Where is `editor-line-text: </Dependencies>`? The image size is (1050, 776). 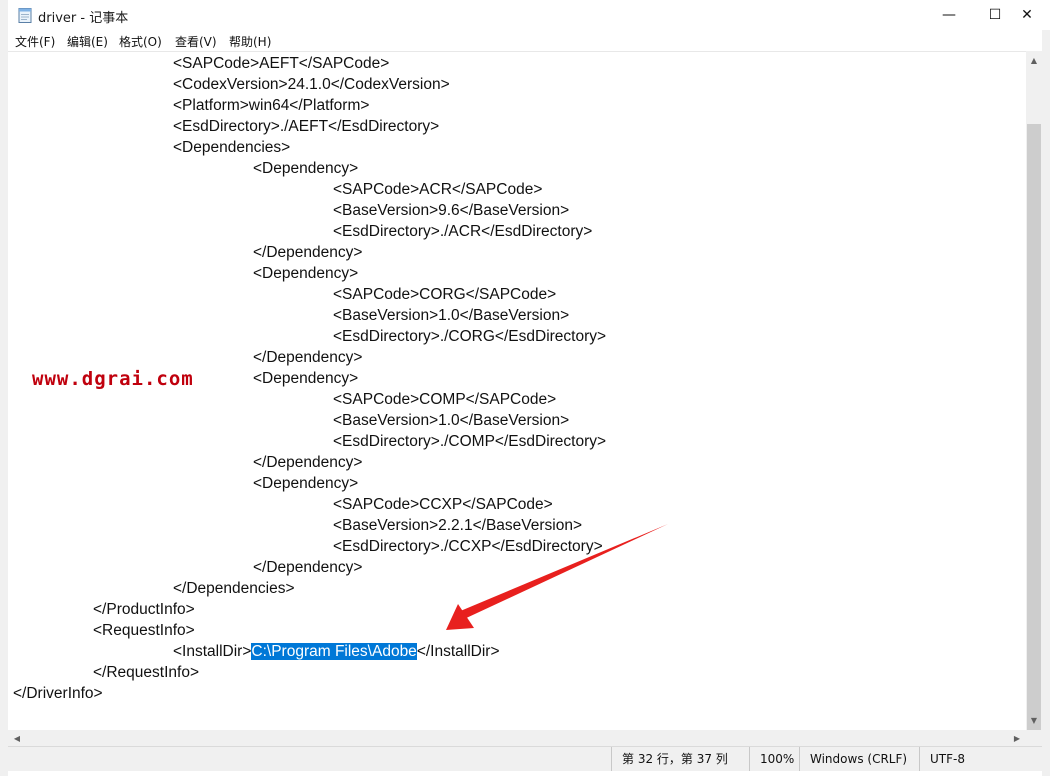
editor-line-text: </Dependencies> is located at coordinates (234, 588).